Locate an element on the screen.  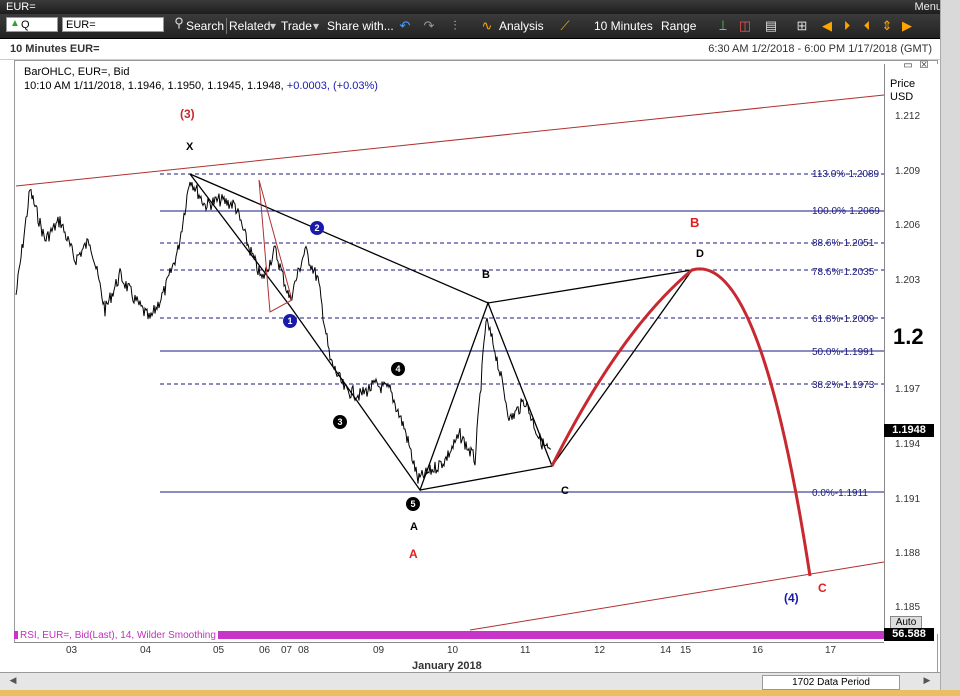
fib-label: 38.2%-1.1973 is located at coordinates (843, 385).